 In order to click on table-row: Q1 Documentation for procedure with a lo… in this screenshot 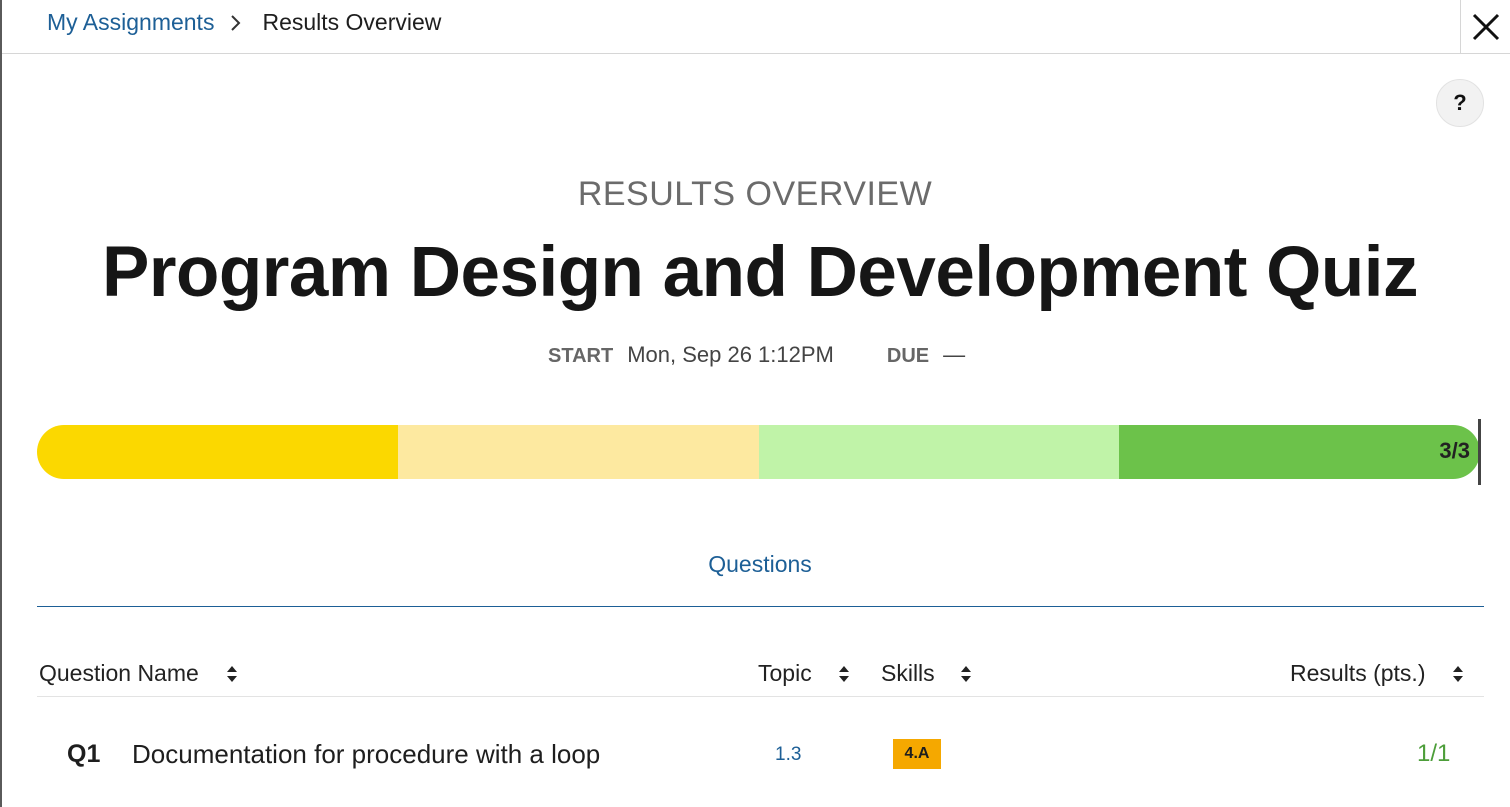, I will do `click(760, 753)`.